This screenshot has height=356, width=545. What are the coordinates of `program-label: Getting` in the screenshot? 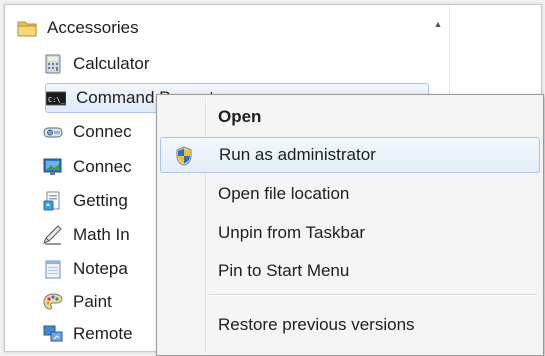 It's located at (100, 200).